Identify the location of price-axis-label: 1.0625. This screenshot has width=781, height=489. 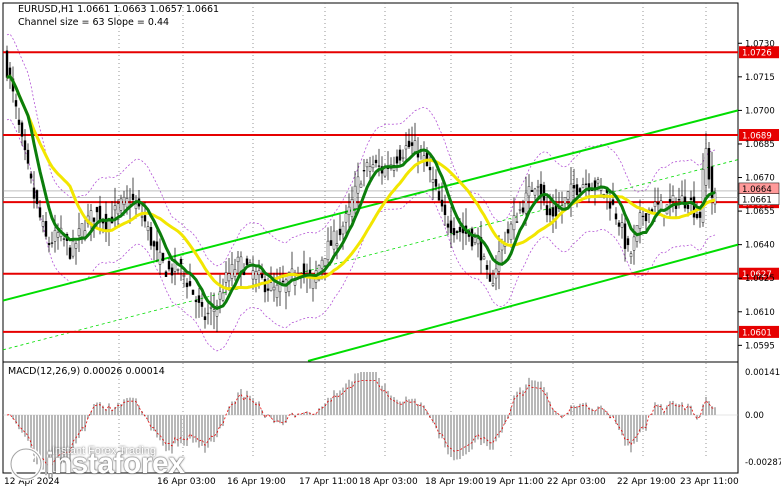
(760, 279).